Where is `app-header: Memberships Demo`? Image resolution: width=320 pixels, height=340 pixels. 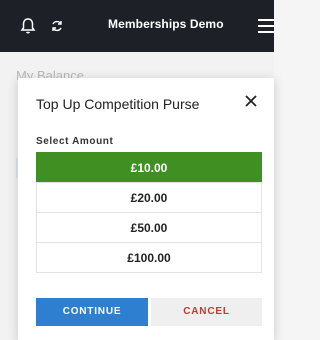 app-header: Memberships Demo is located at coordinates (137, 26).